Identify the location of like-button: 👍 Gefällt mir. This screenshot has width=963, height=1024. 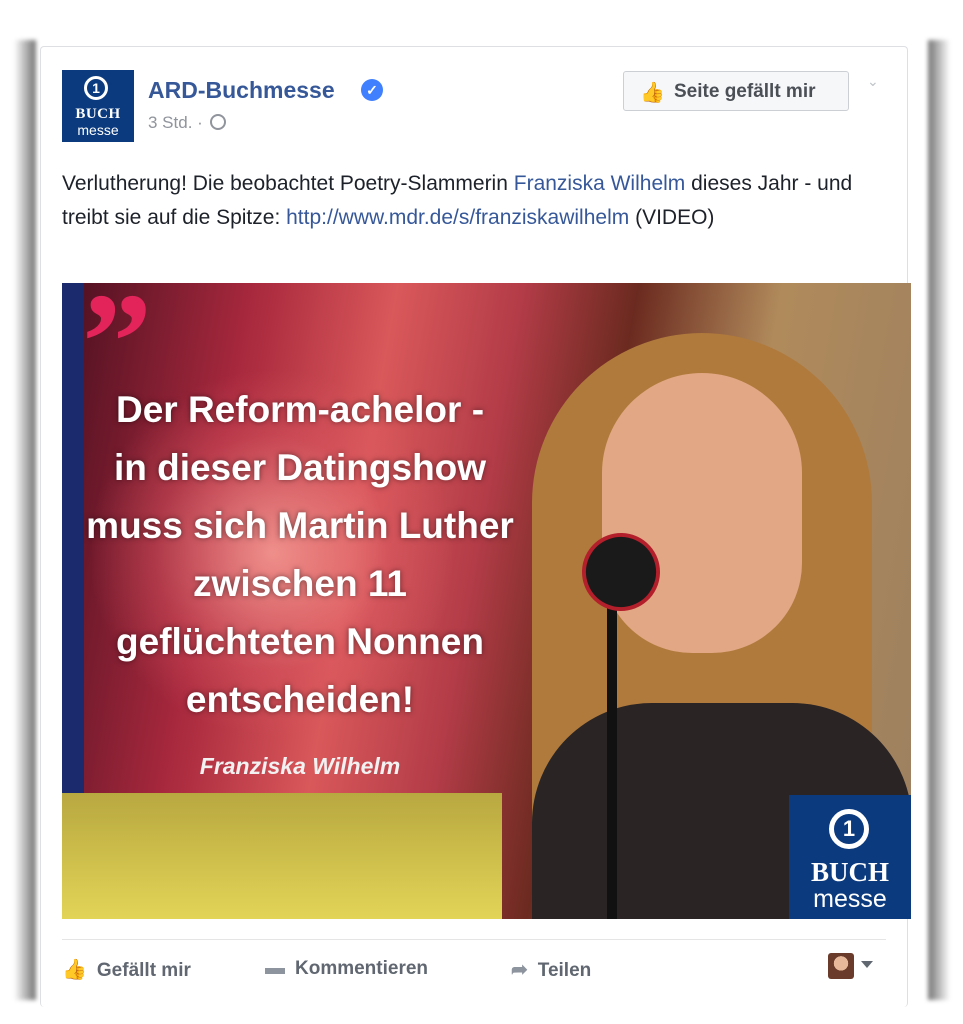
(126, 969).